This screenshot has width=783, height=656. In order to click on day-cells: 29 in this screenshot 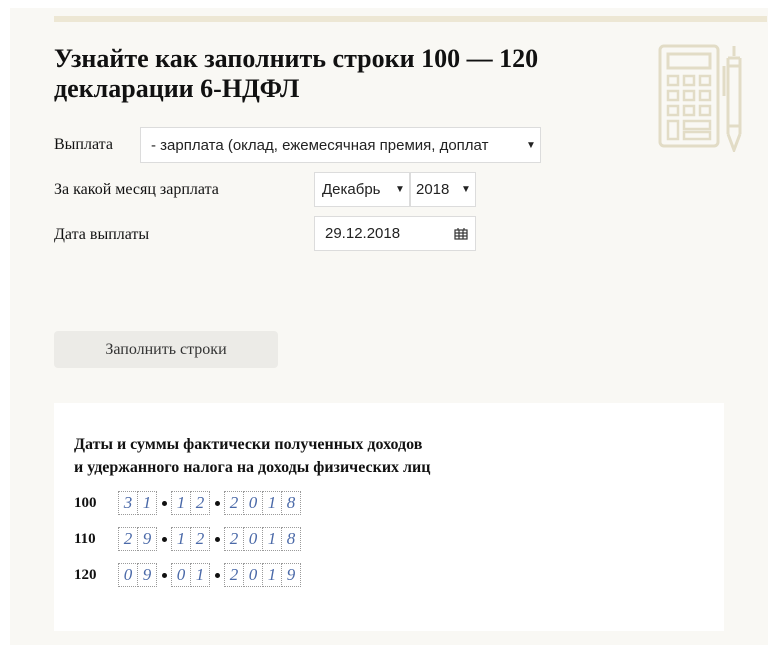, I will do `click(137, 539)`.